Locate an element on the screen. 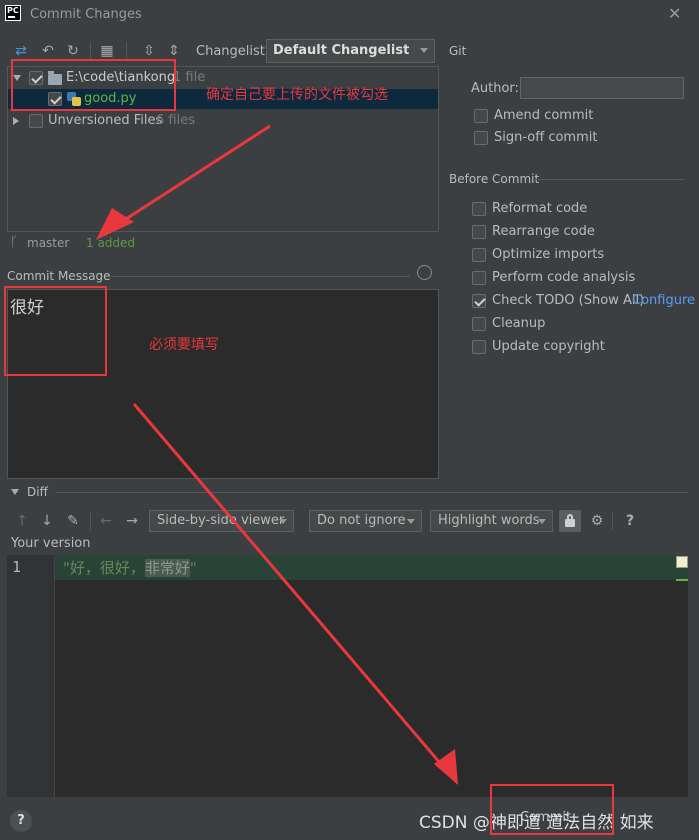  arrow-to-message-line is located at coordinates (191, 177).